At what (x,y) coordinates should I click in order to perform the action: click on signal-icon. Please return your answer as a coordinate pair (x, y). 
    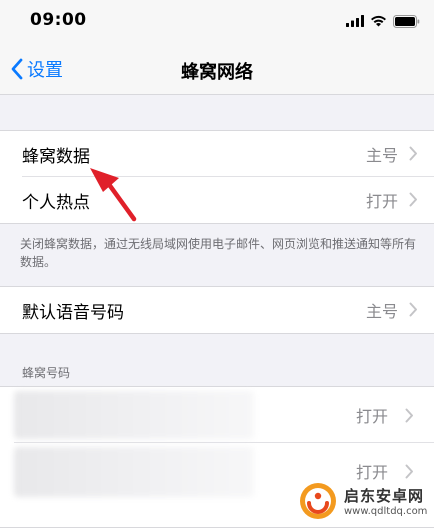
    Looking at the image, I should click on (355, 21).